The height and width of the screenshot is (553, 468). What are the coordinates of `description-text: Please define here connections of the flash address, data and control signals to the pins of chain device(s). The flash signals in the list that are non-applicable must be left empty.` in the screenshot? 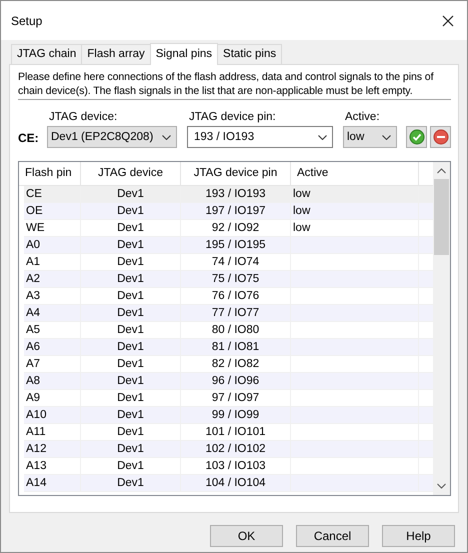 It's located at (226, 84).